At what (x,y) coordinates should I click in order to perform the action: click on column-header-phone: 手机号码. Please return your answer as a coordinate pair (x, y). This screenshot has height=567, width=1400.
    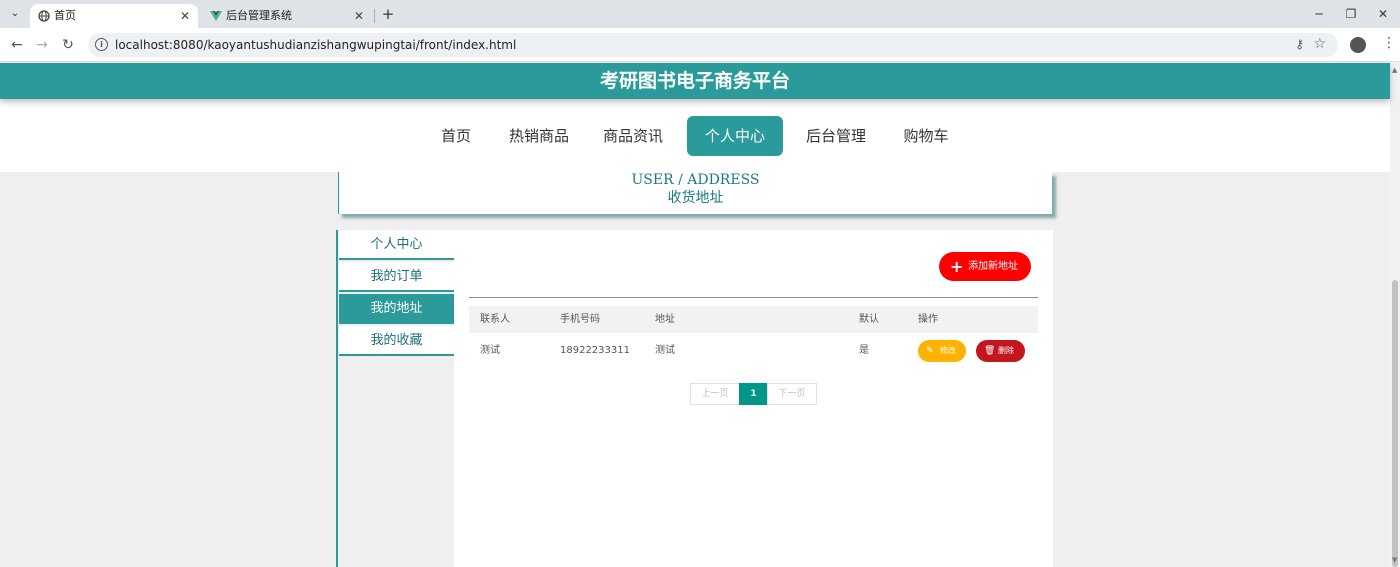
    Looking at the image, I should click on (580, 319).